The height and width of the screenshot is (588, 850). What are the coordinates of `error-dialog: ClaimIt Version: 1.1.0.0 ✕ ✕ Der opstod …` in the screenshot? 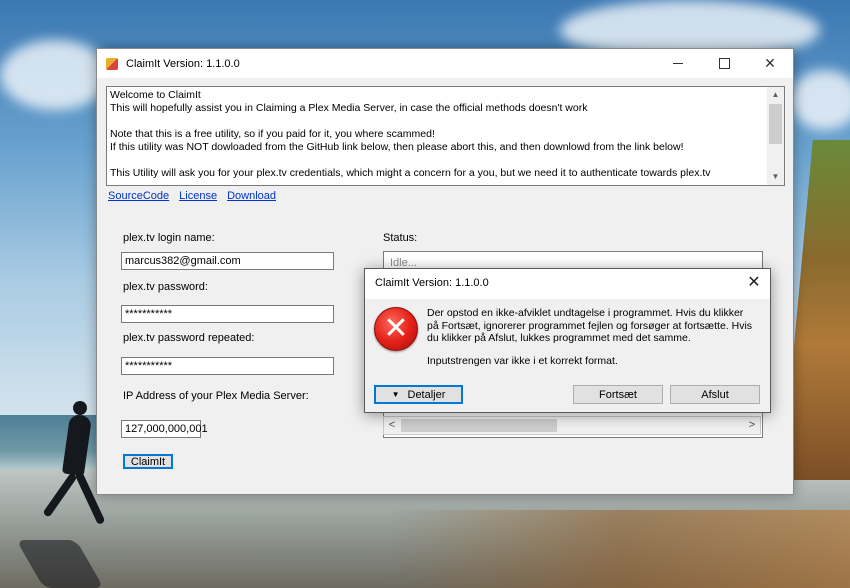 It's located at (567, 340).